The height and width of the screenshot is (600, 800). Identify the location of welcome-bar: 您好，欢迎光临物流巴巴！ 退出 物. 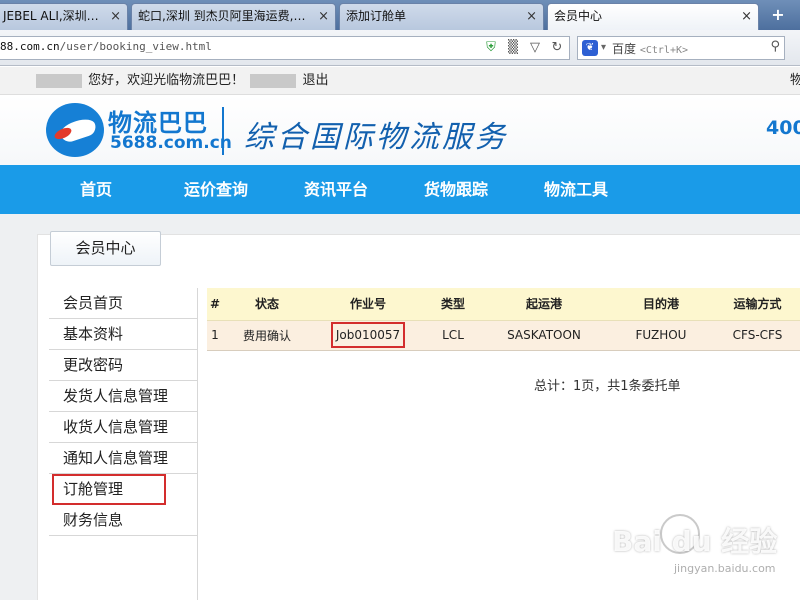
(400, 81).